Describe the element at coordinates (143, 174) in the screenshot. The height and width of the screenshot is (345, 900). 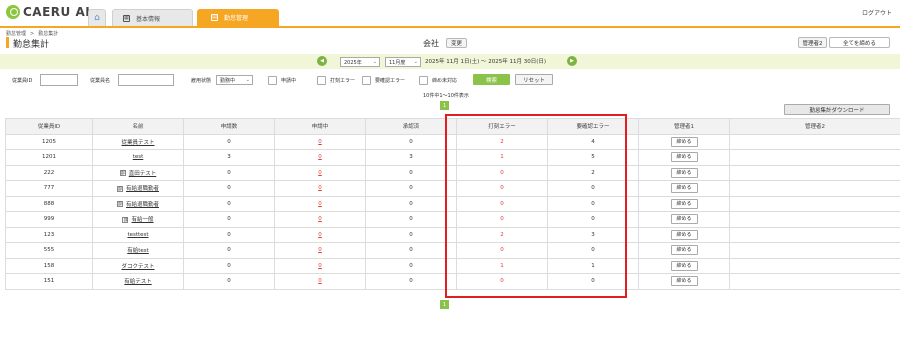
I see `employee-name-link: 直田テスト` at that location.